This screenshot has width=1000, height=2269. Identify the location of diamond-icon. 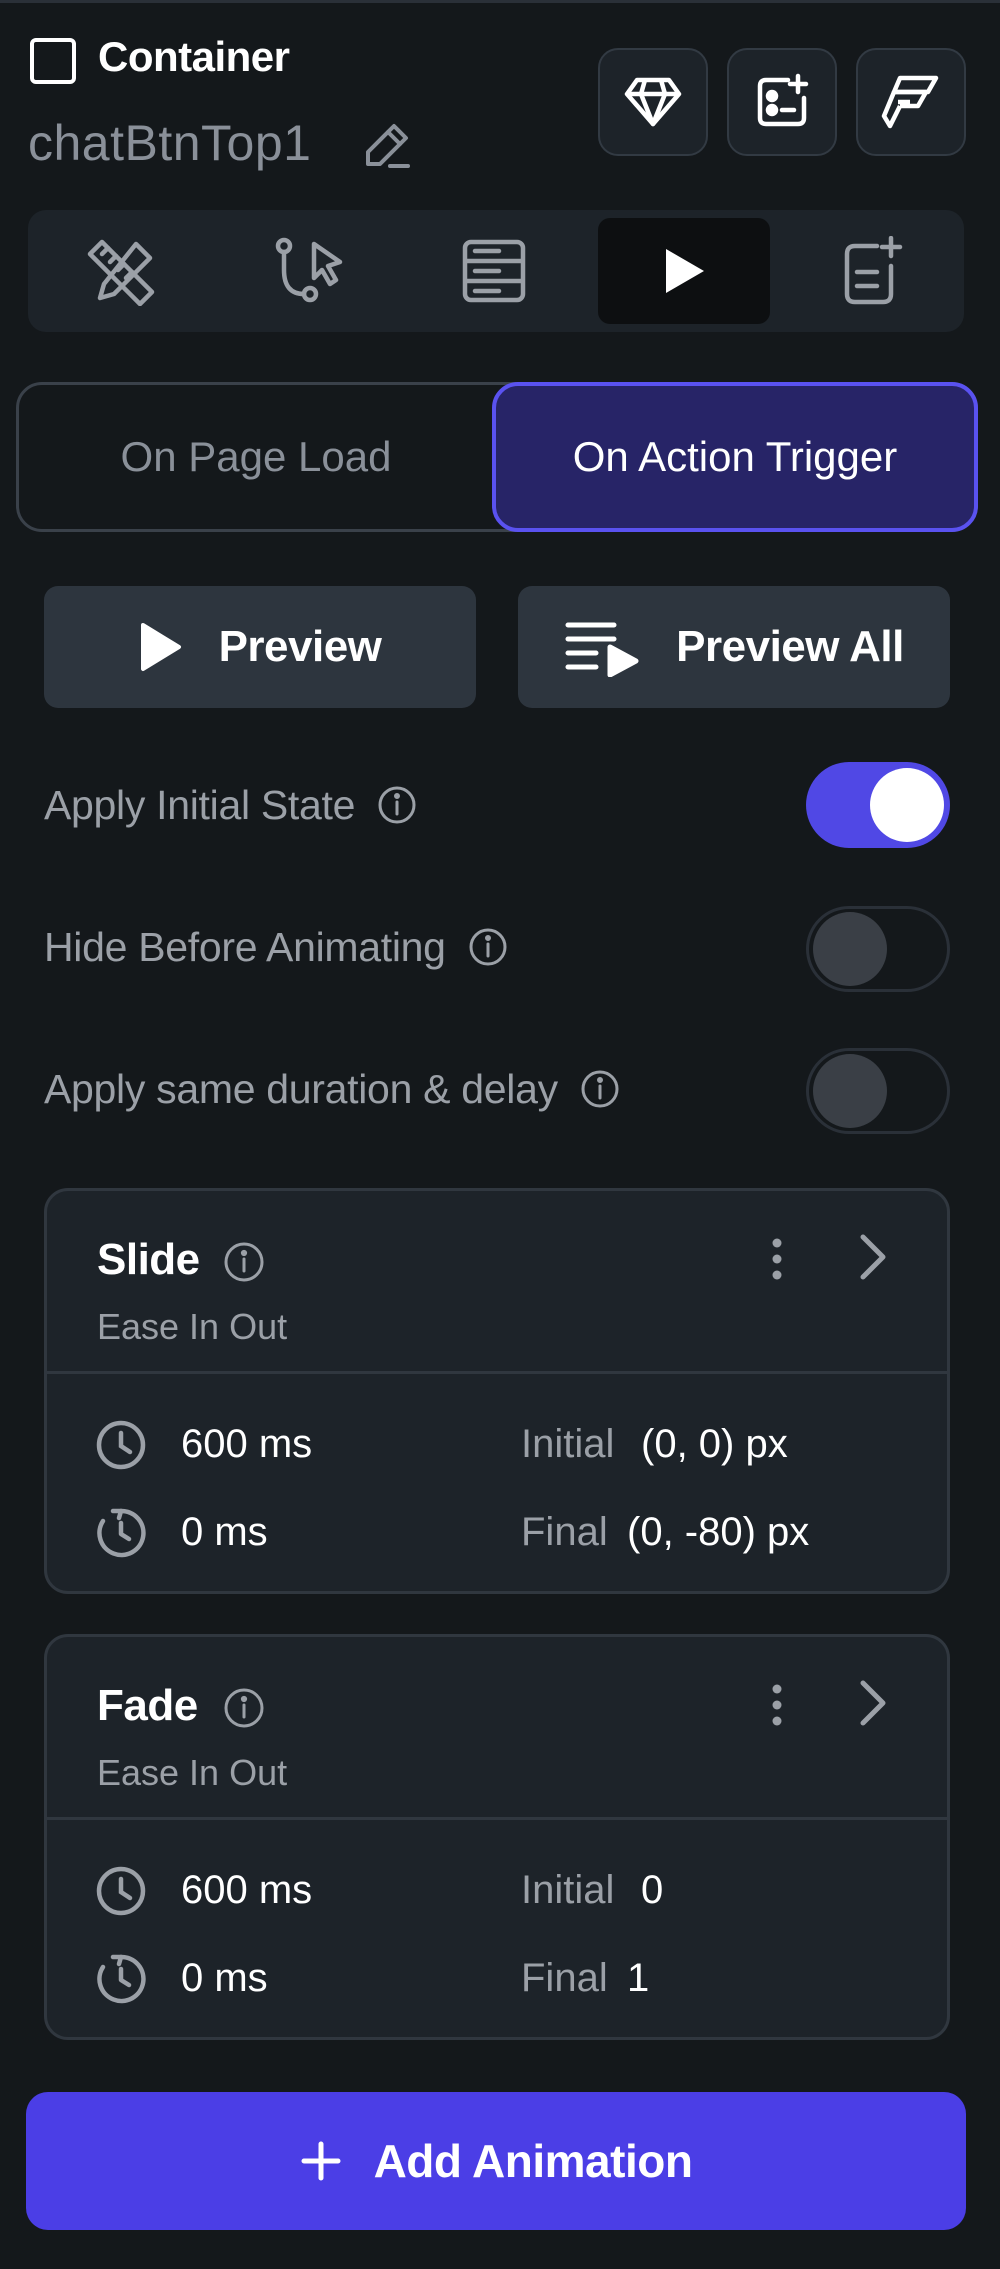
(653, 102).